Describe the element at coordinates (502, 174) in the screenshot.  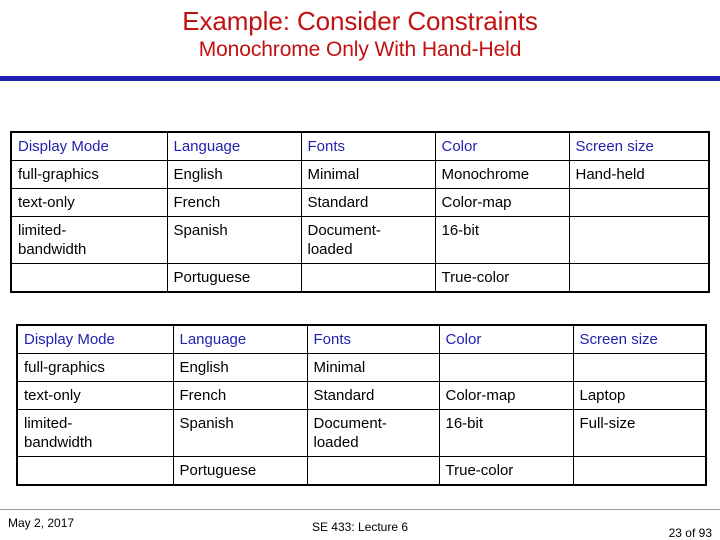
I see `table-cell: Monochrome` at that location.